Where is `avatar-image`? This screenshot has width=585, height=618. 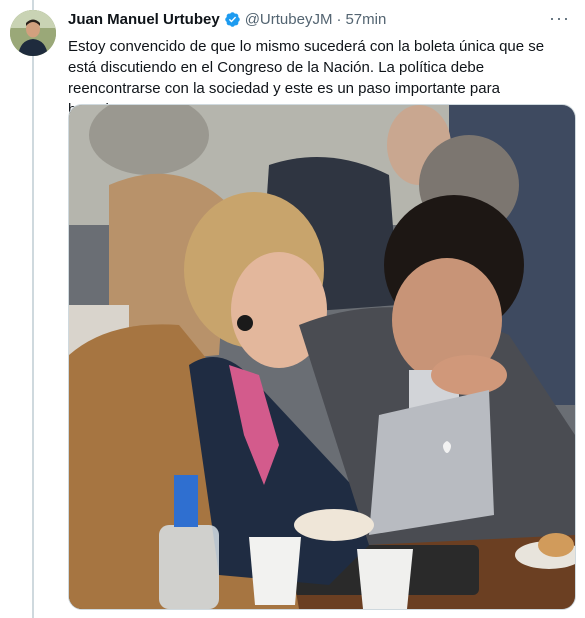 avatar-image is located at coordinates (33, 33).